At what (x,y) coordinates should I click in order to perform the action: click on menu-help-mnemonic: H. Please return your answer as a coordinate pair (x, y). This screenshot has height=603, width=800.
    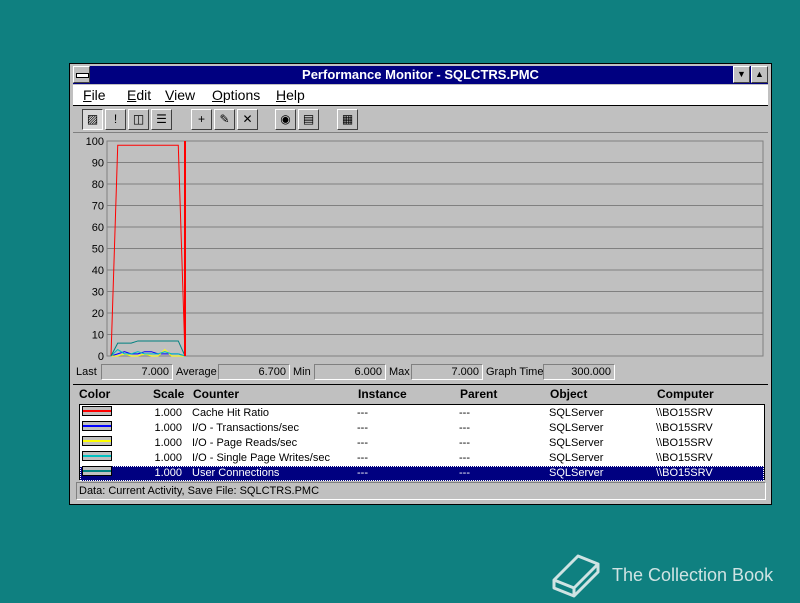
    Looking at the image, I should click on (281, 95).